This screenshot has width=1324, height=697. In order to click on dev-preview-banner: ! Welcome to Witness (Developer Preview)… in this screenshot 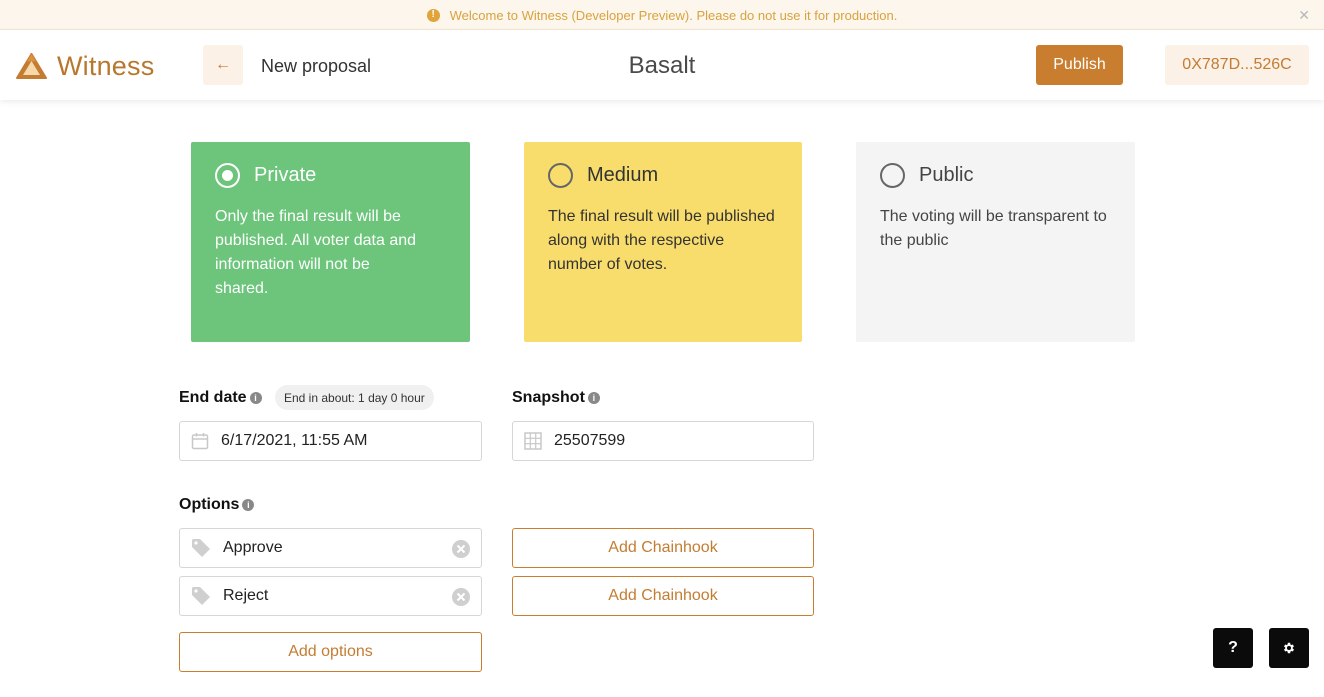, I will do `click(662, 15)`.